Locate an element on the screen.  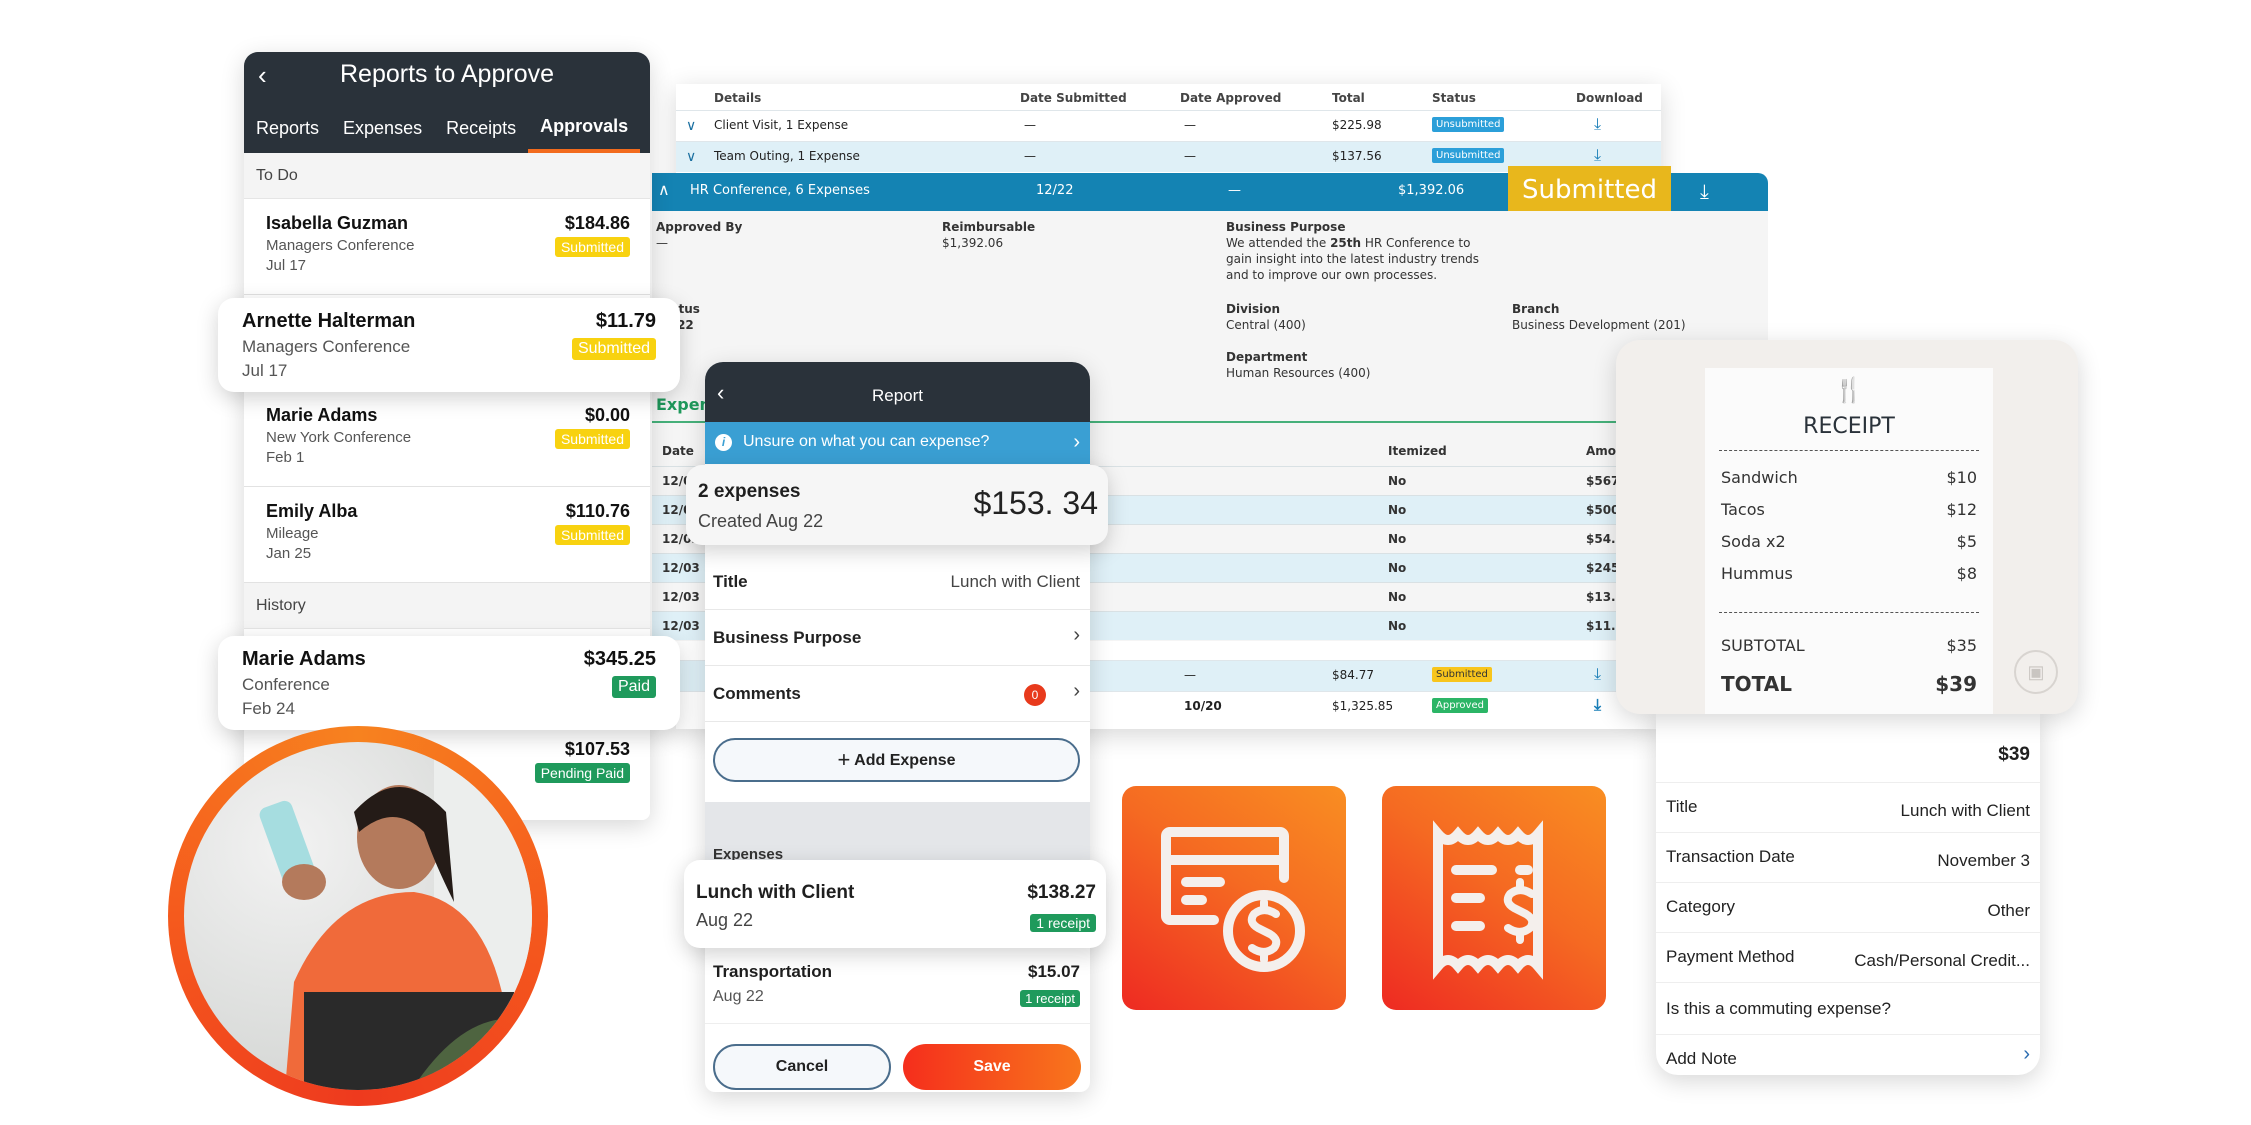
col-total: Total is located at coordinates (1348, 98).